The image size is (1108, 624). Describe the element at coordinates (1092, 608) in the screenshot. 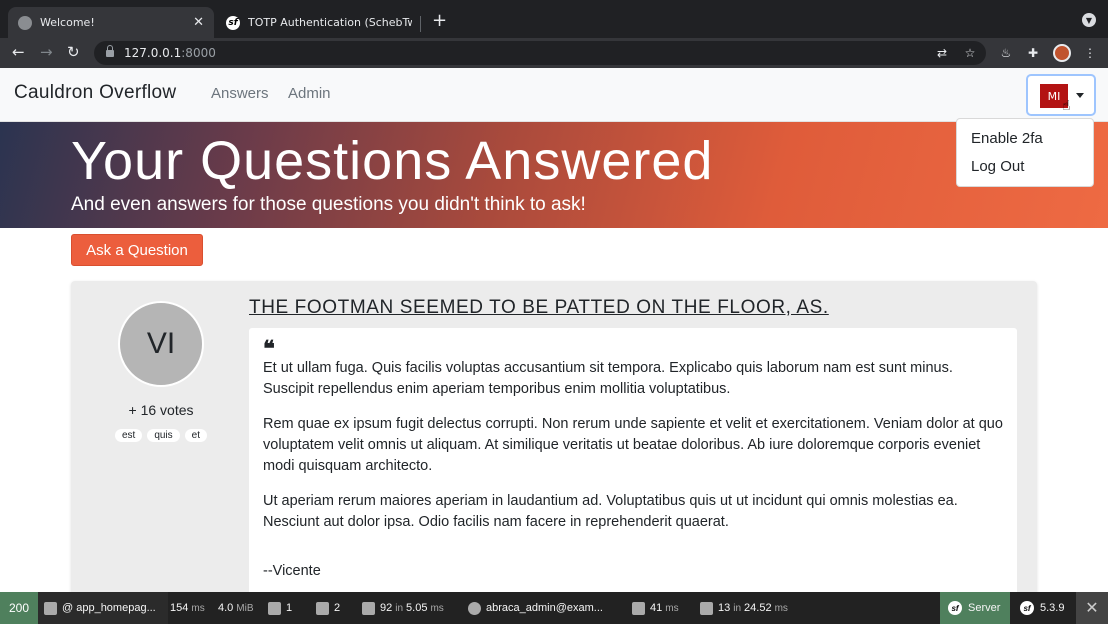

I see `close-toolbar-button: ✕` at that location.